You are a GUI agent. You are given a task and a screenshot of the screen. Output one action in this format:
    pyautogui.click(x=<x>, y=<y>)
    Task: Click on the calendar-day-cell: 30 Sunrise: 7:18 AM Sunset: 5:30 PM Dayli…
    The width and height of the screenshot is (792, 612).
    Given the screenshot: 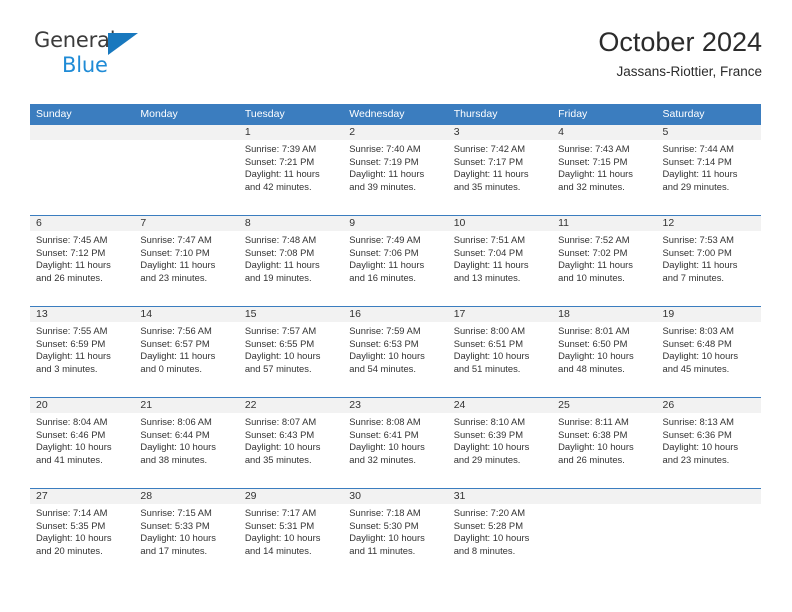 What is the action you would take?
    pyautogui.click(x=395, y=533)
    